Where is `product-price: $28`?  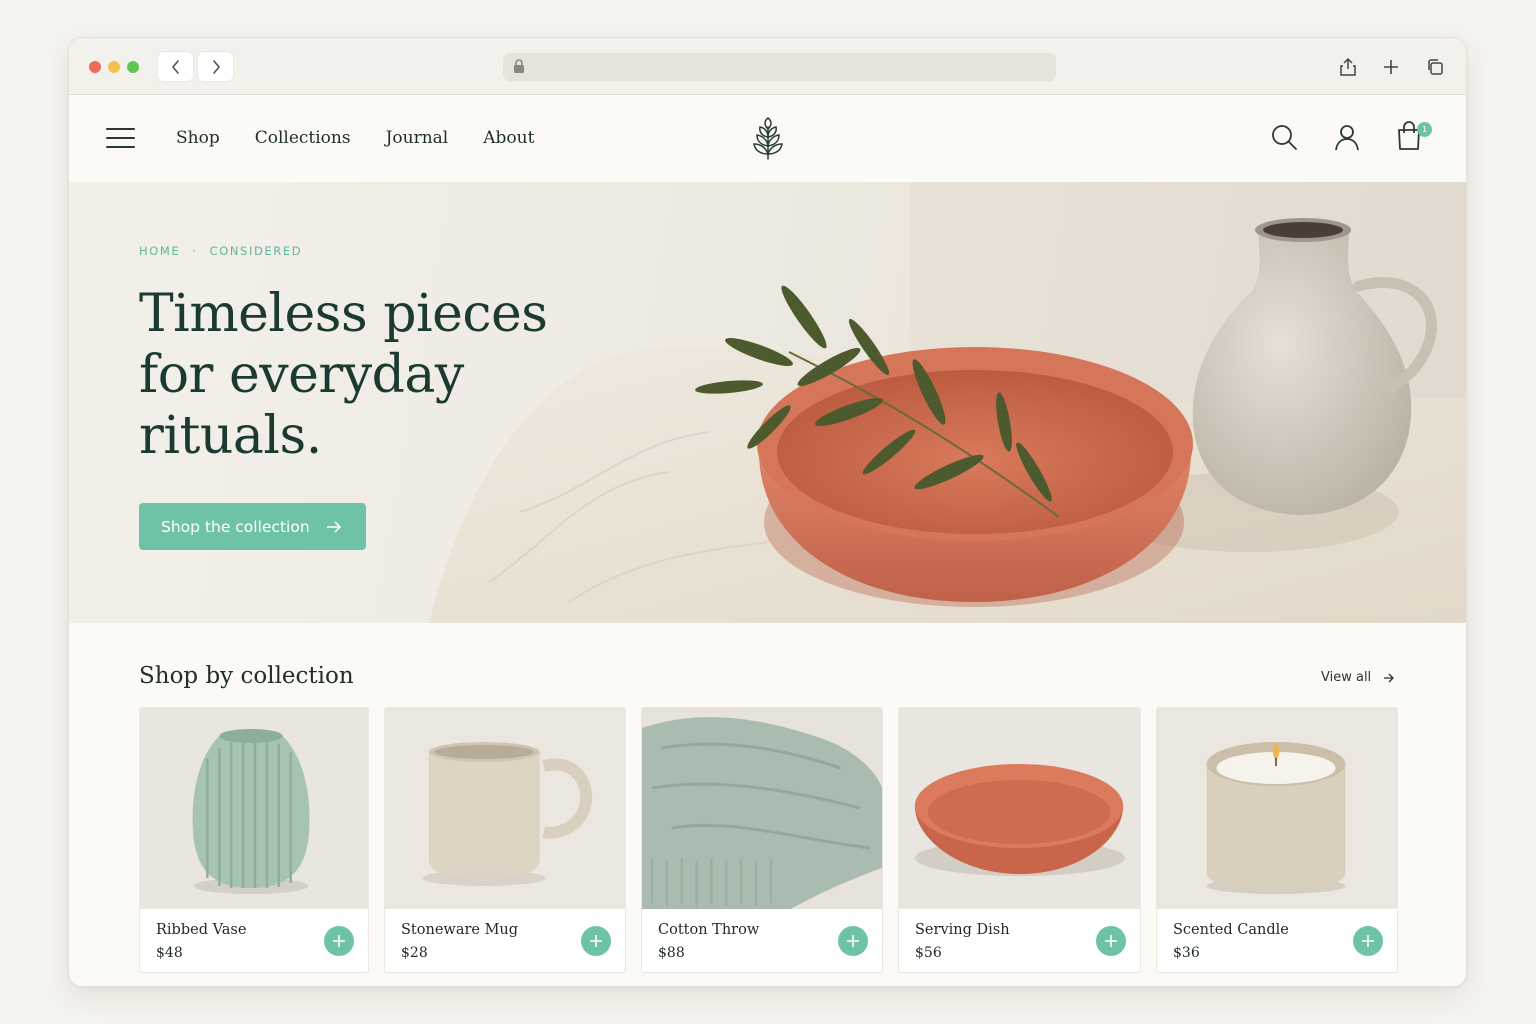
product-price: $28 is located at coordinates (414, 953).